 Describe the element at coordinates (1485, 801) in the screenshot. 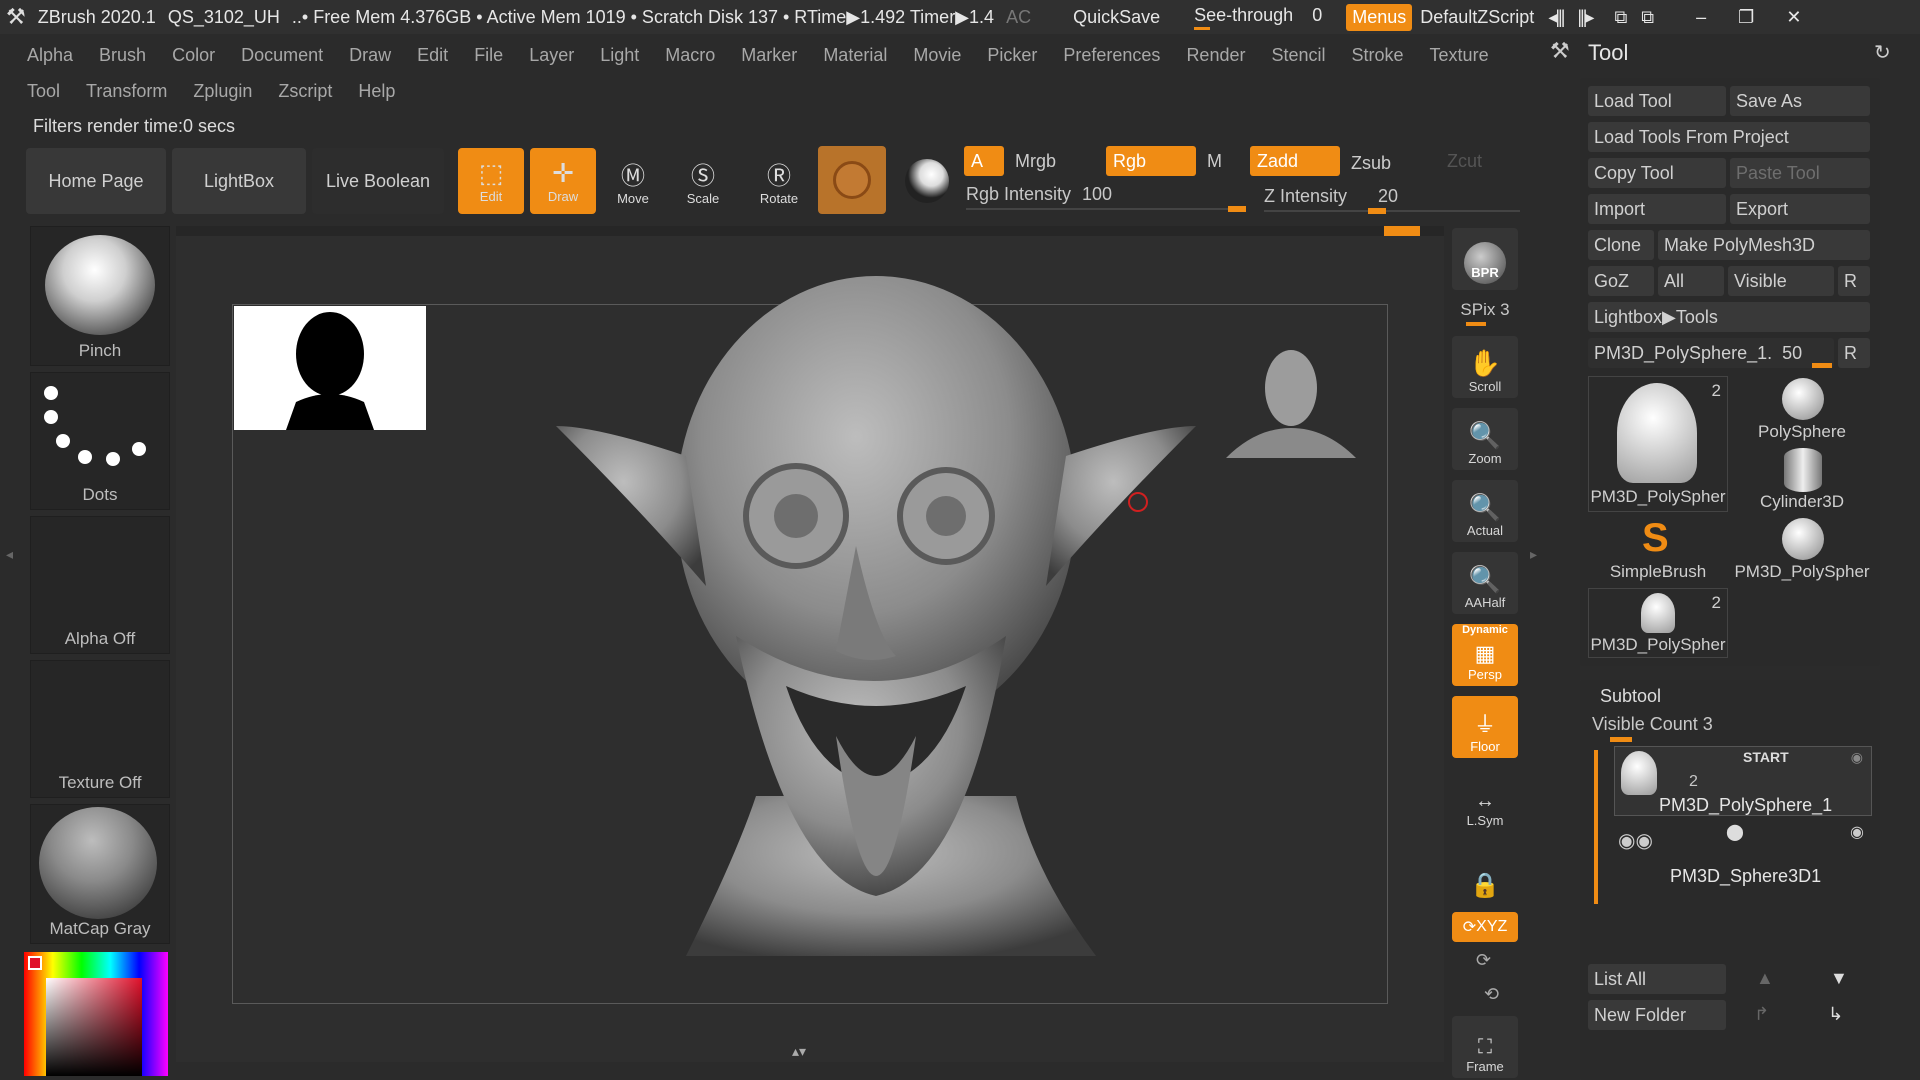

I see `lsym-button: ↔ L.Sym` at that location.